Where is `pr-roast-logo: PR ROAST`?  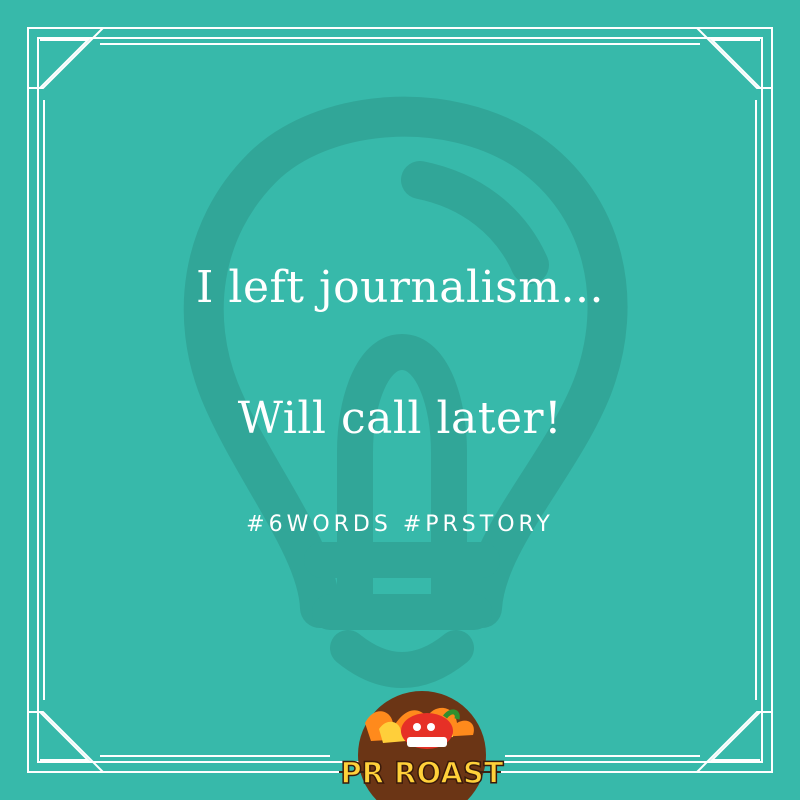 pr-roast-logo: PR ROAST is located at coordinates (421, 745).